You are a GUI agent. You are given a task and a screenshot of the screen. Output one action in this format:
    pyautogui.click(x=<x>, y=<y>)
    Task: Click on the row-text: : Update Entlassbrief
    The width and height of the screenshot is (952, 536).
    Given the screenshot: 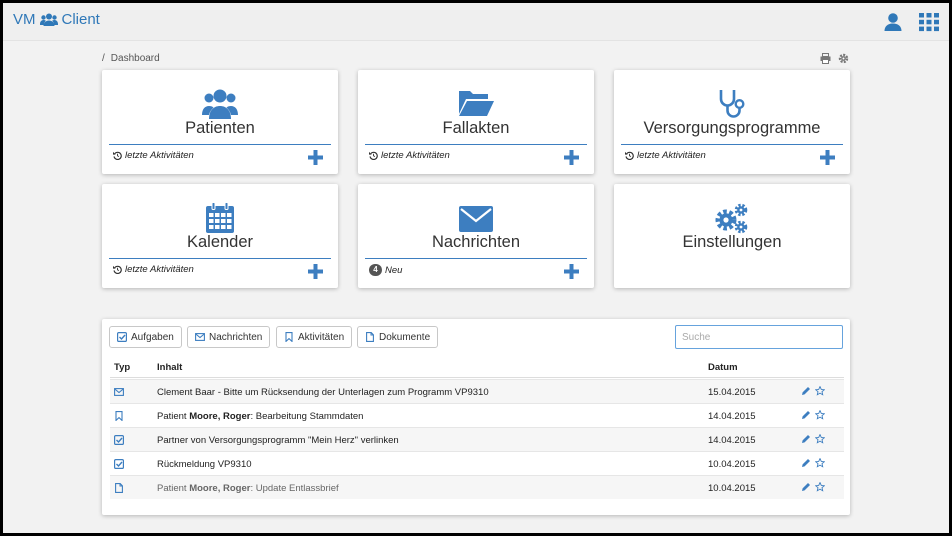 What is the action you would take?
    pyautogui.click(x=294, y=488)
    